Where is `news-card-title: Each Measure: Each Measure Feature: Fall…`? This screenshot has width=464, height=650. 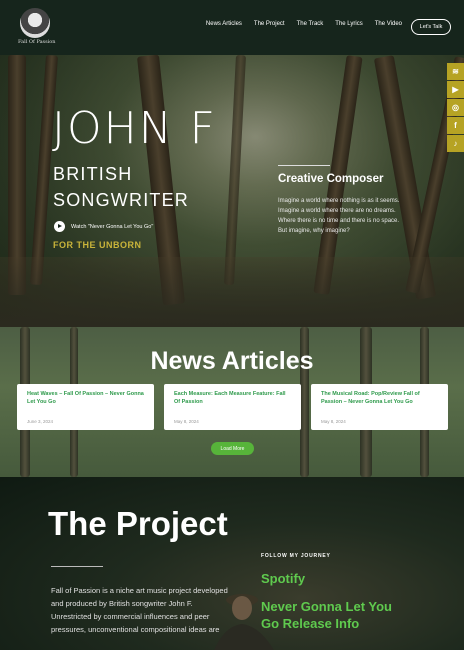
news-card-title: Each Measure: Each Measure Feature: Fall… is located at coordinates (232, 398).